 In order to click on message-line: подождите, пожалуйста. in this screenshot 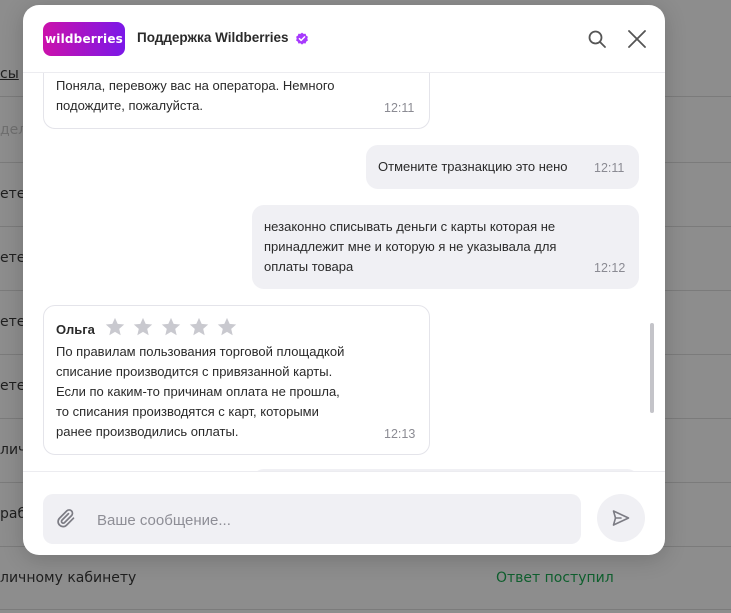, I will do `click(130, 105)`.